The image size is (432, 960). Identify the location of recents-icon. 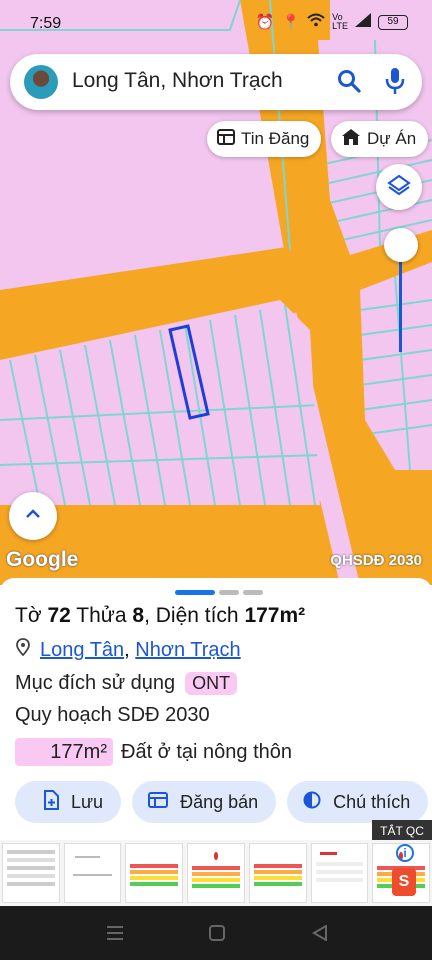
(115, 935).